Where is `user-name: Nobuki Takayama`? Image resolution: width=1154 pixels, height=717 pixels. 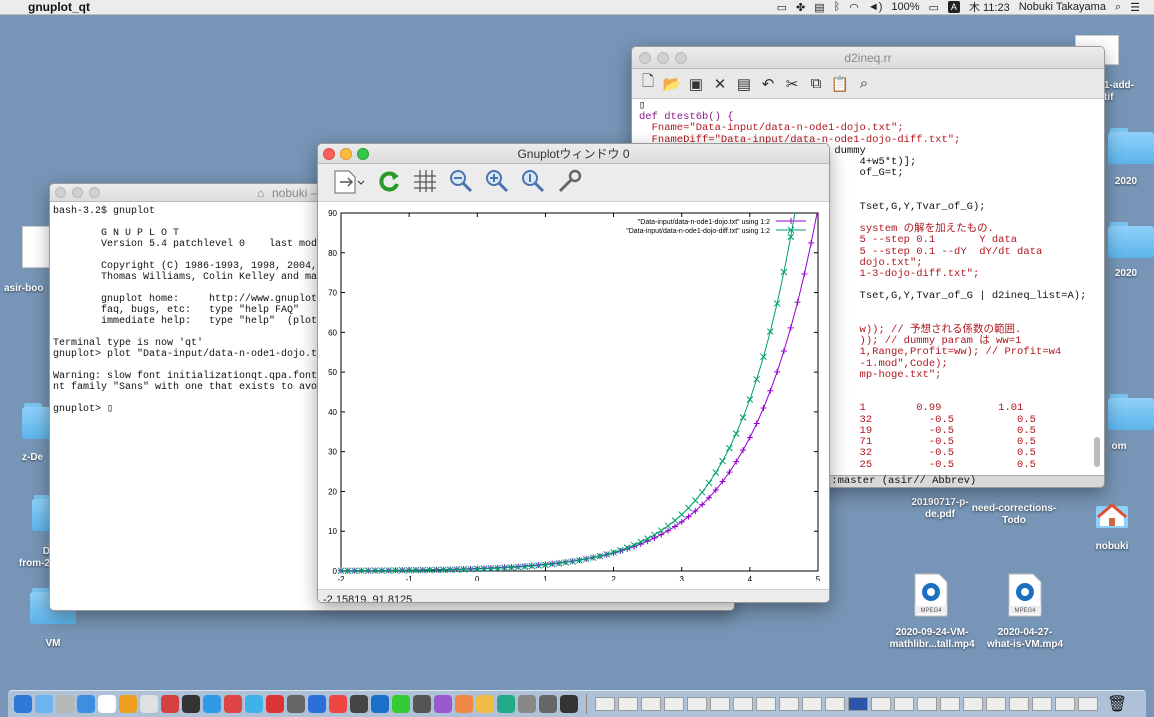
user-name: Nobuki Takayama is located at coordinates (1062, 7).